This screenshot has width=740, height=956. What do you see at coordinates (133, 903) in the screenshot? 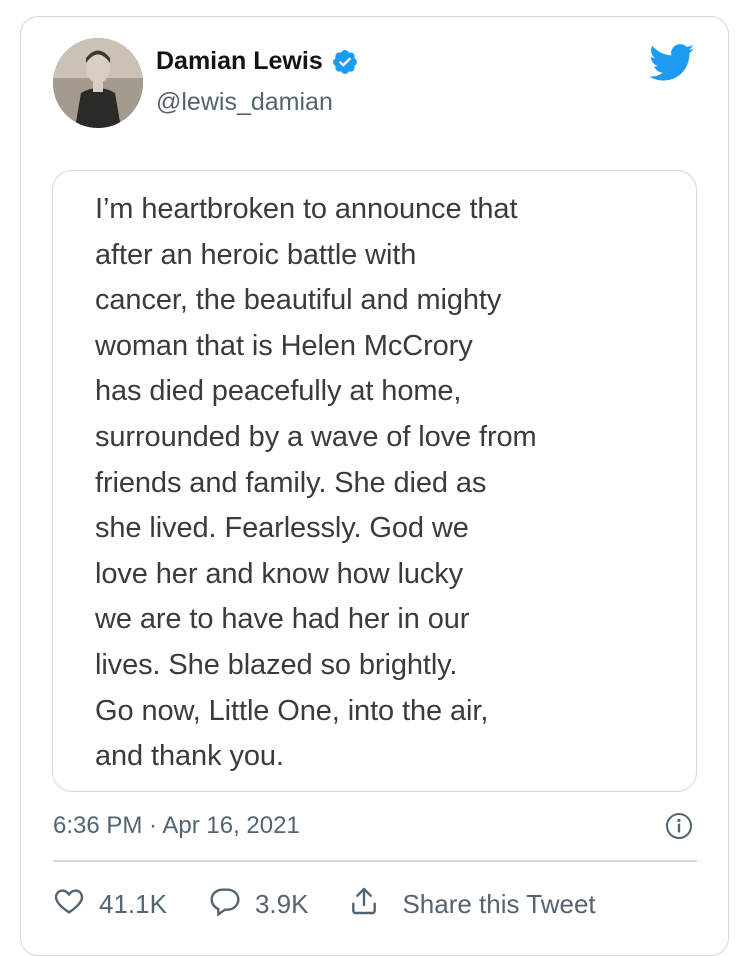
I see `like-count: 41.1K` at bounding box center [133, 903].